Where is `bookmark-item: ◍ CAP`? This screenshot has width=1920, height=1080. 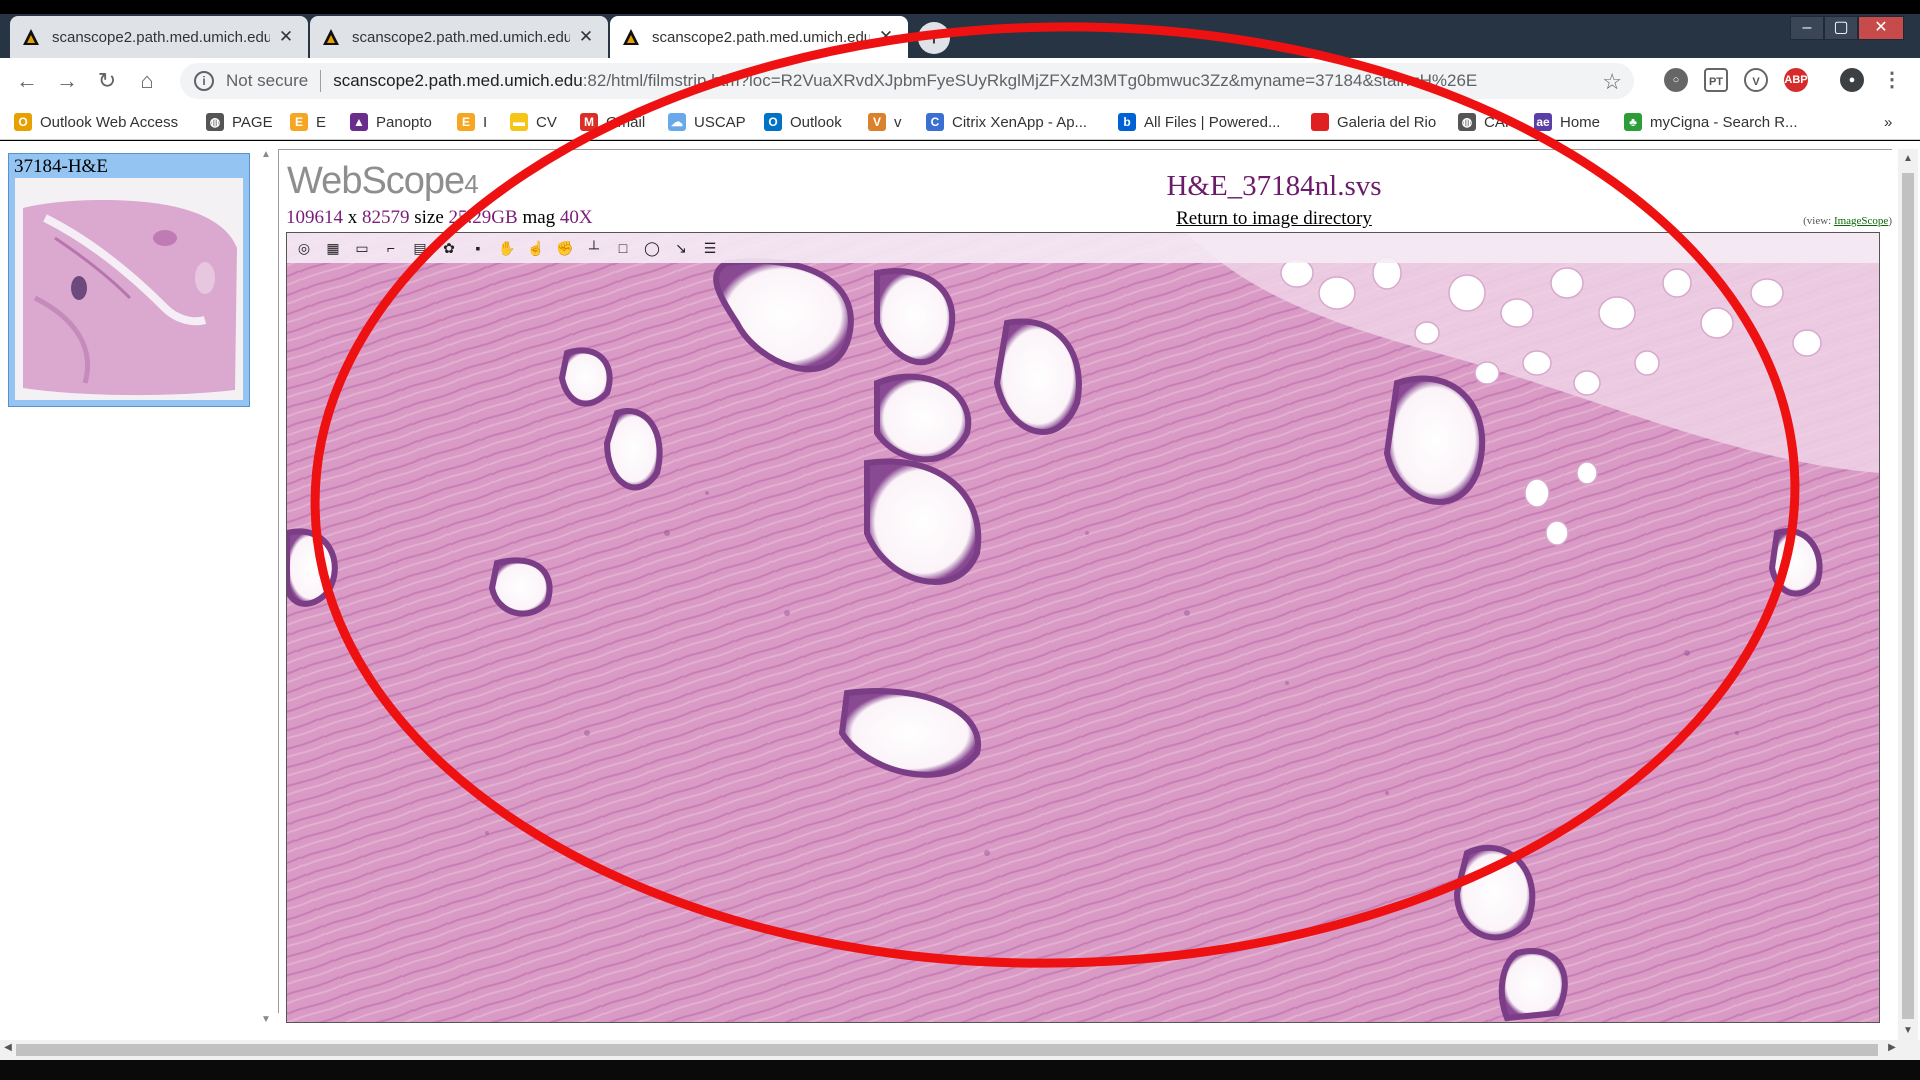 bookmark-item: ◍ CAP is located at coordinates (1486, 122).